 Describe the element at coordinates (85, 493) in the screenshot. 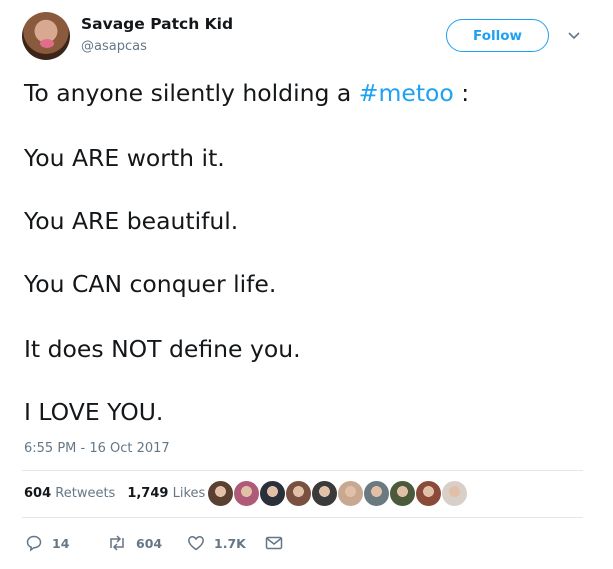

I see `retweets-label: Retweets` at that location.